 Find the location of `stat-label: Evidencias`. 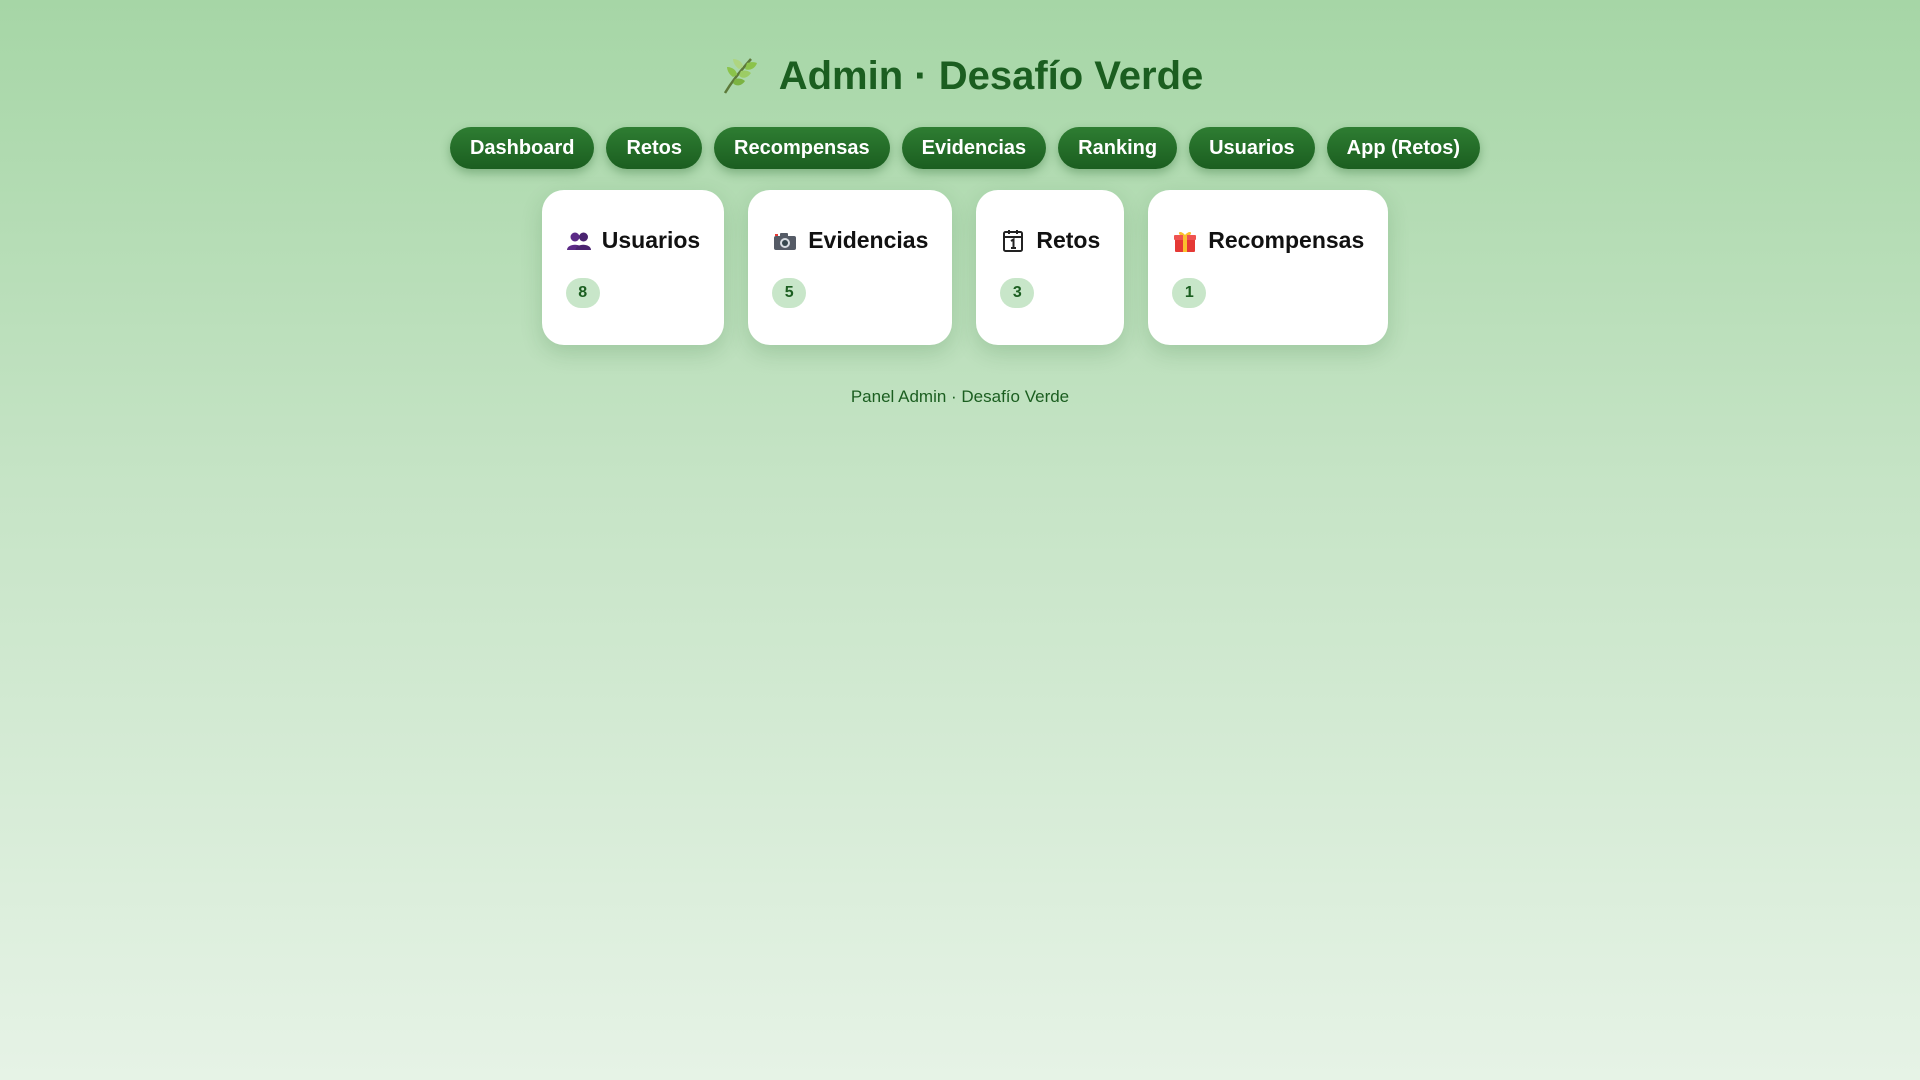

stat-label: Evidencias is located at coordinates (868, 240).